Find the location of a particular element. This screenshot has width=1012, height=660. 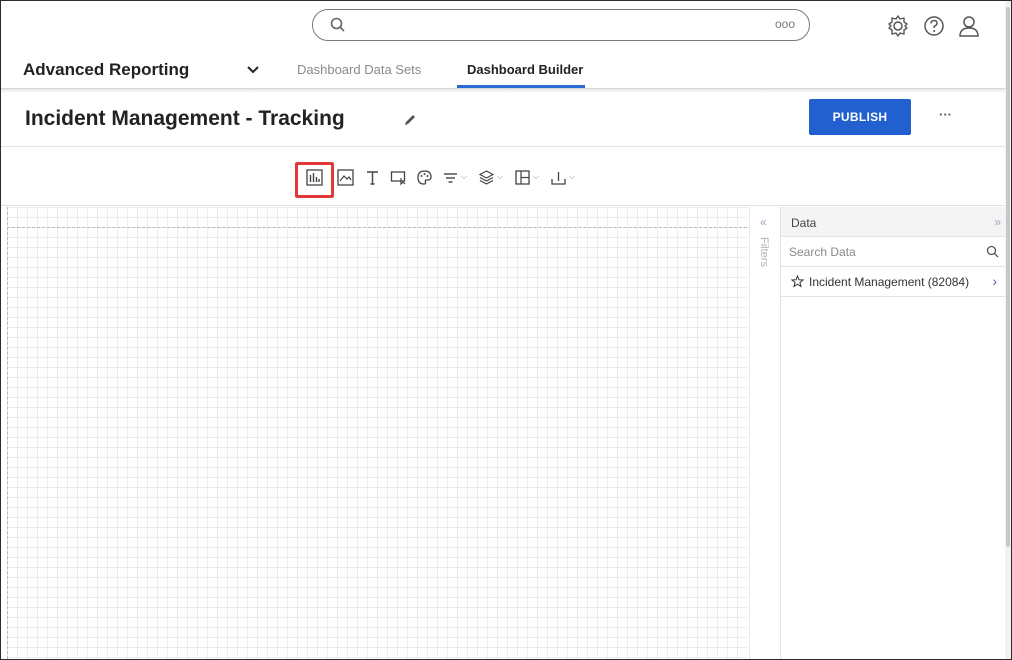

publish-button: PUBLISH is located at coordinates (860, 117).